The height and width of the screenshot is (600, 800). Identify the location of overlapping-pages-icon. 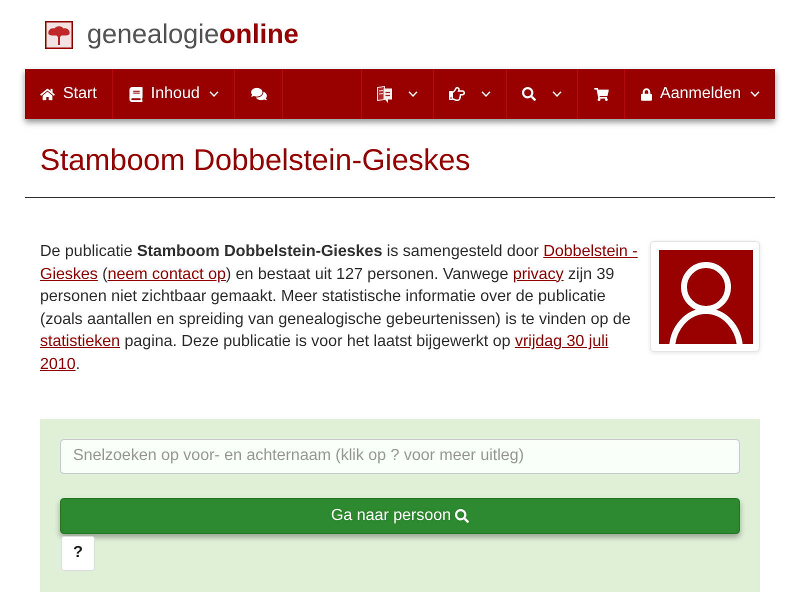
(384, 94).